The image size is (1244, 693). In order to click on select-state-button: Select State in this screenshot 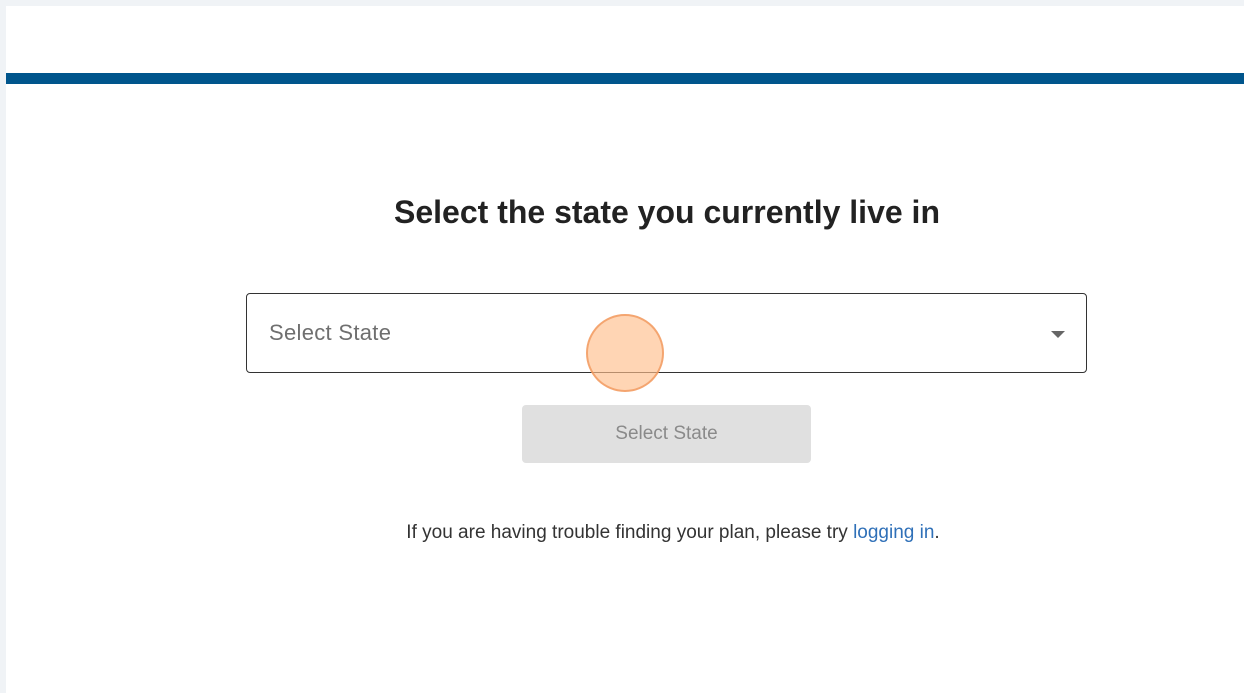, I will do `click(666, 434)`.